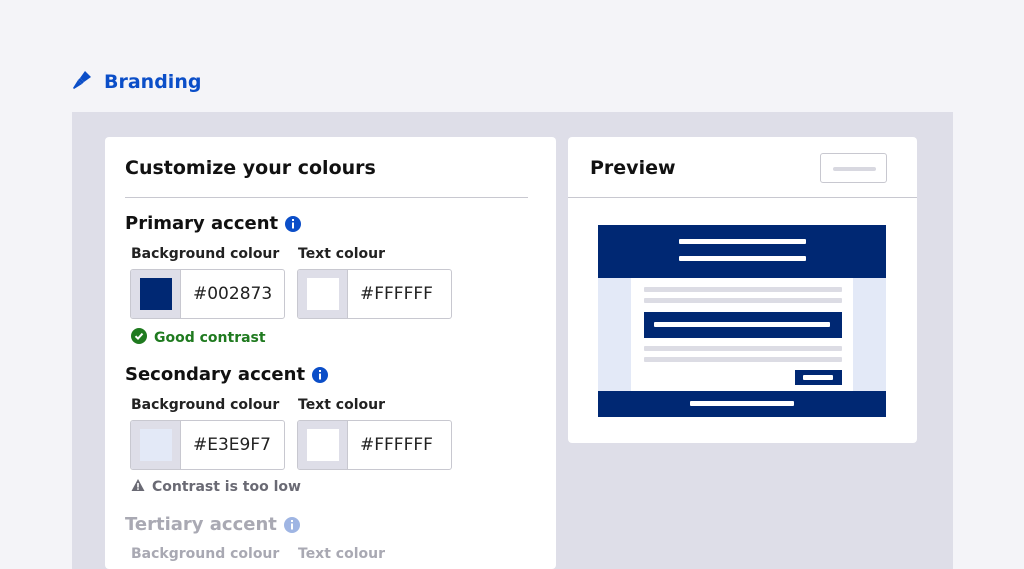 Image resolution: width=1024 pixels, height=569 pixels. I want to click on primary-accent-title: Primary accent, so click(202, 223).